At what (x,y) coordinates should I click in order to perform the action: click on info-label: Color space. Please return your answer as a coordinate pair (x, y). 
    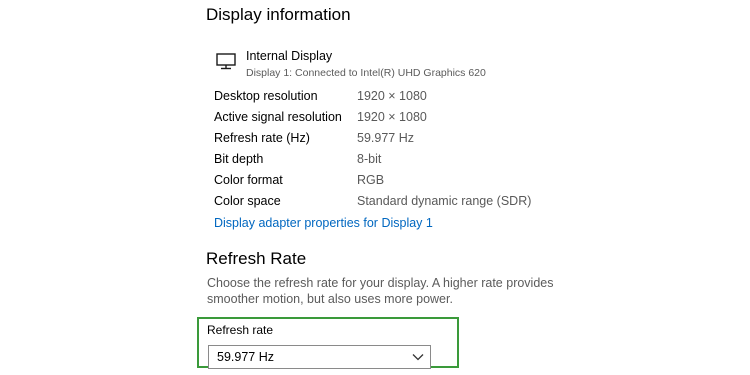
    Looking at the image, I should click on (247, 201).